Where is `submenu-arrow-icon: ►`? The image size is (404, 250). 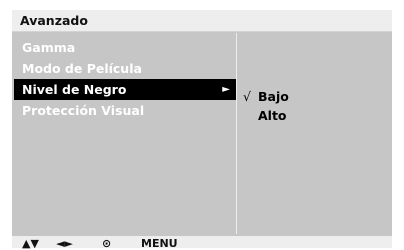 submenu-arrow-icon: ► is located at coordinates (226, 89).